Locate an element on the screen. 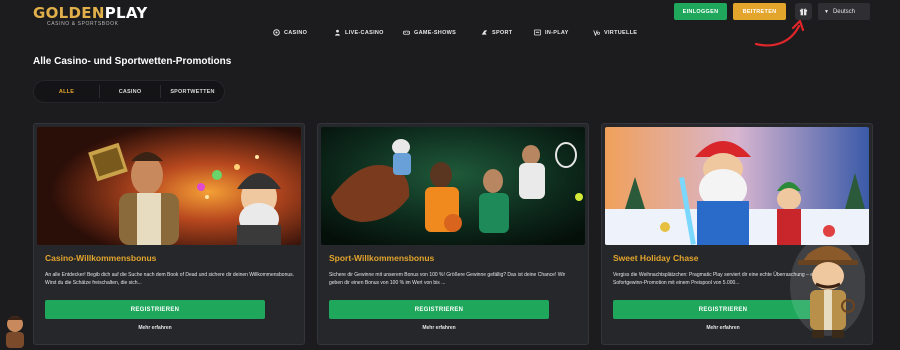  card-title: Casino-Willkommensbonus is located at coordinates (101, 258).